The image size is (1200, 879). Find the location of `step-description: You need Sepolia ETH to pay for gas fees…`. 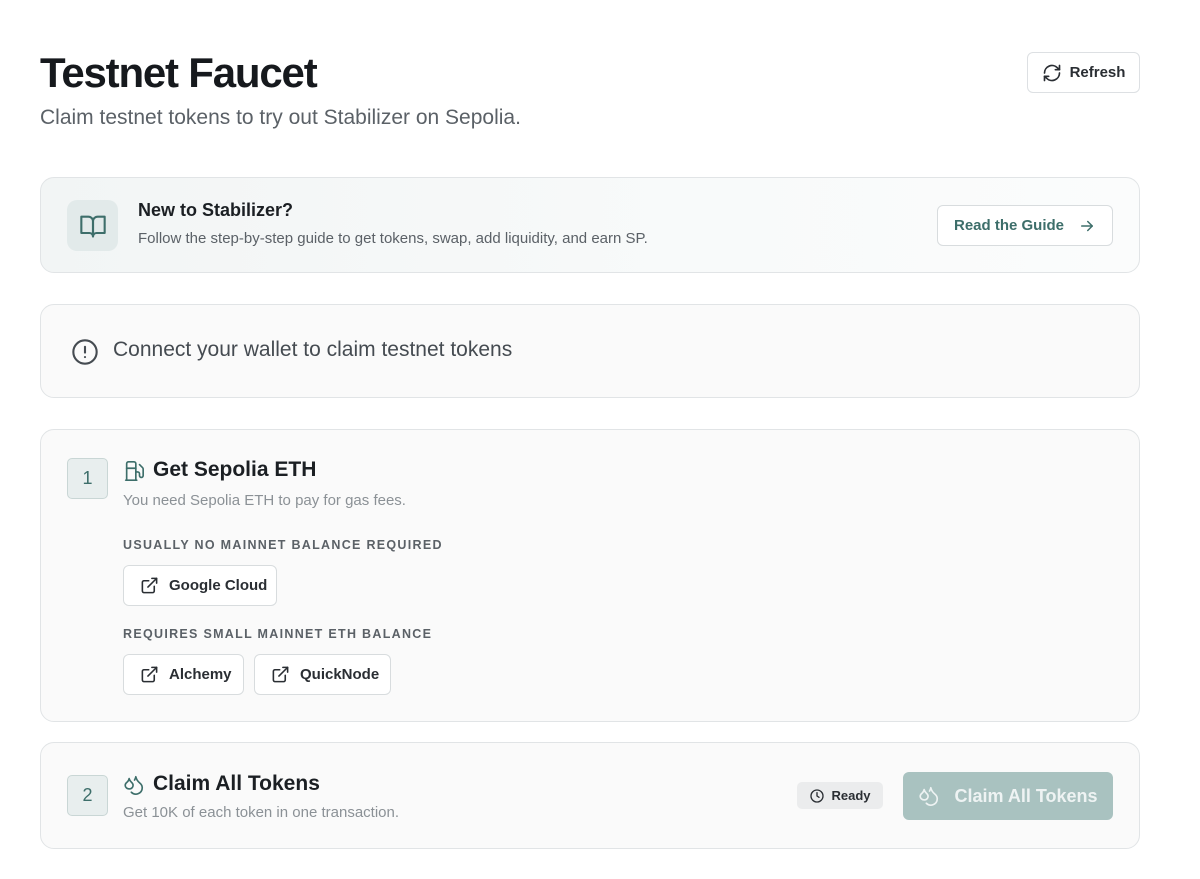

step-description: You need Sepolia ETH to pay for gas fees… is located at coordinates (264, 500).